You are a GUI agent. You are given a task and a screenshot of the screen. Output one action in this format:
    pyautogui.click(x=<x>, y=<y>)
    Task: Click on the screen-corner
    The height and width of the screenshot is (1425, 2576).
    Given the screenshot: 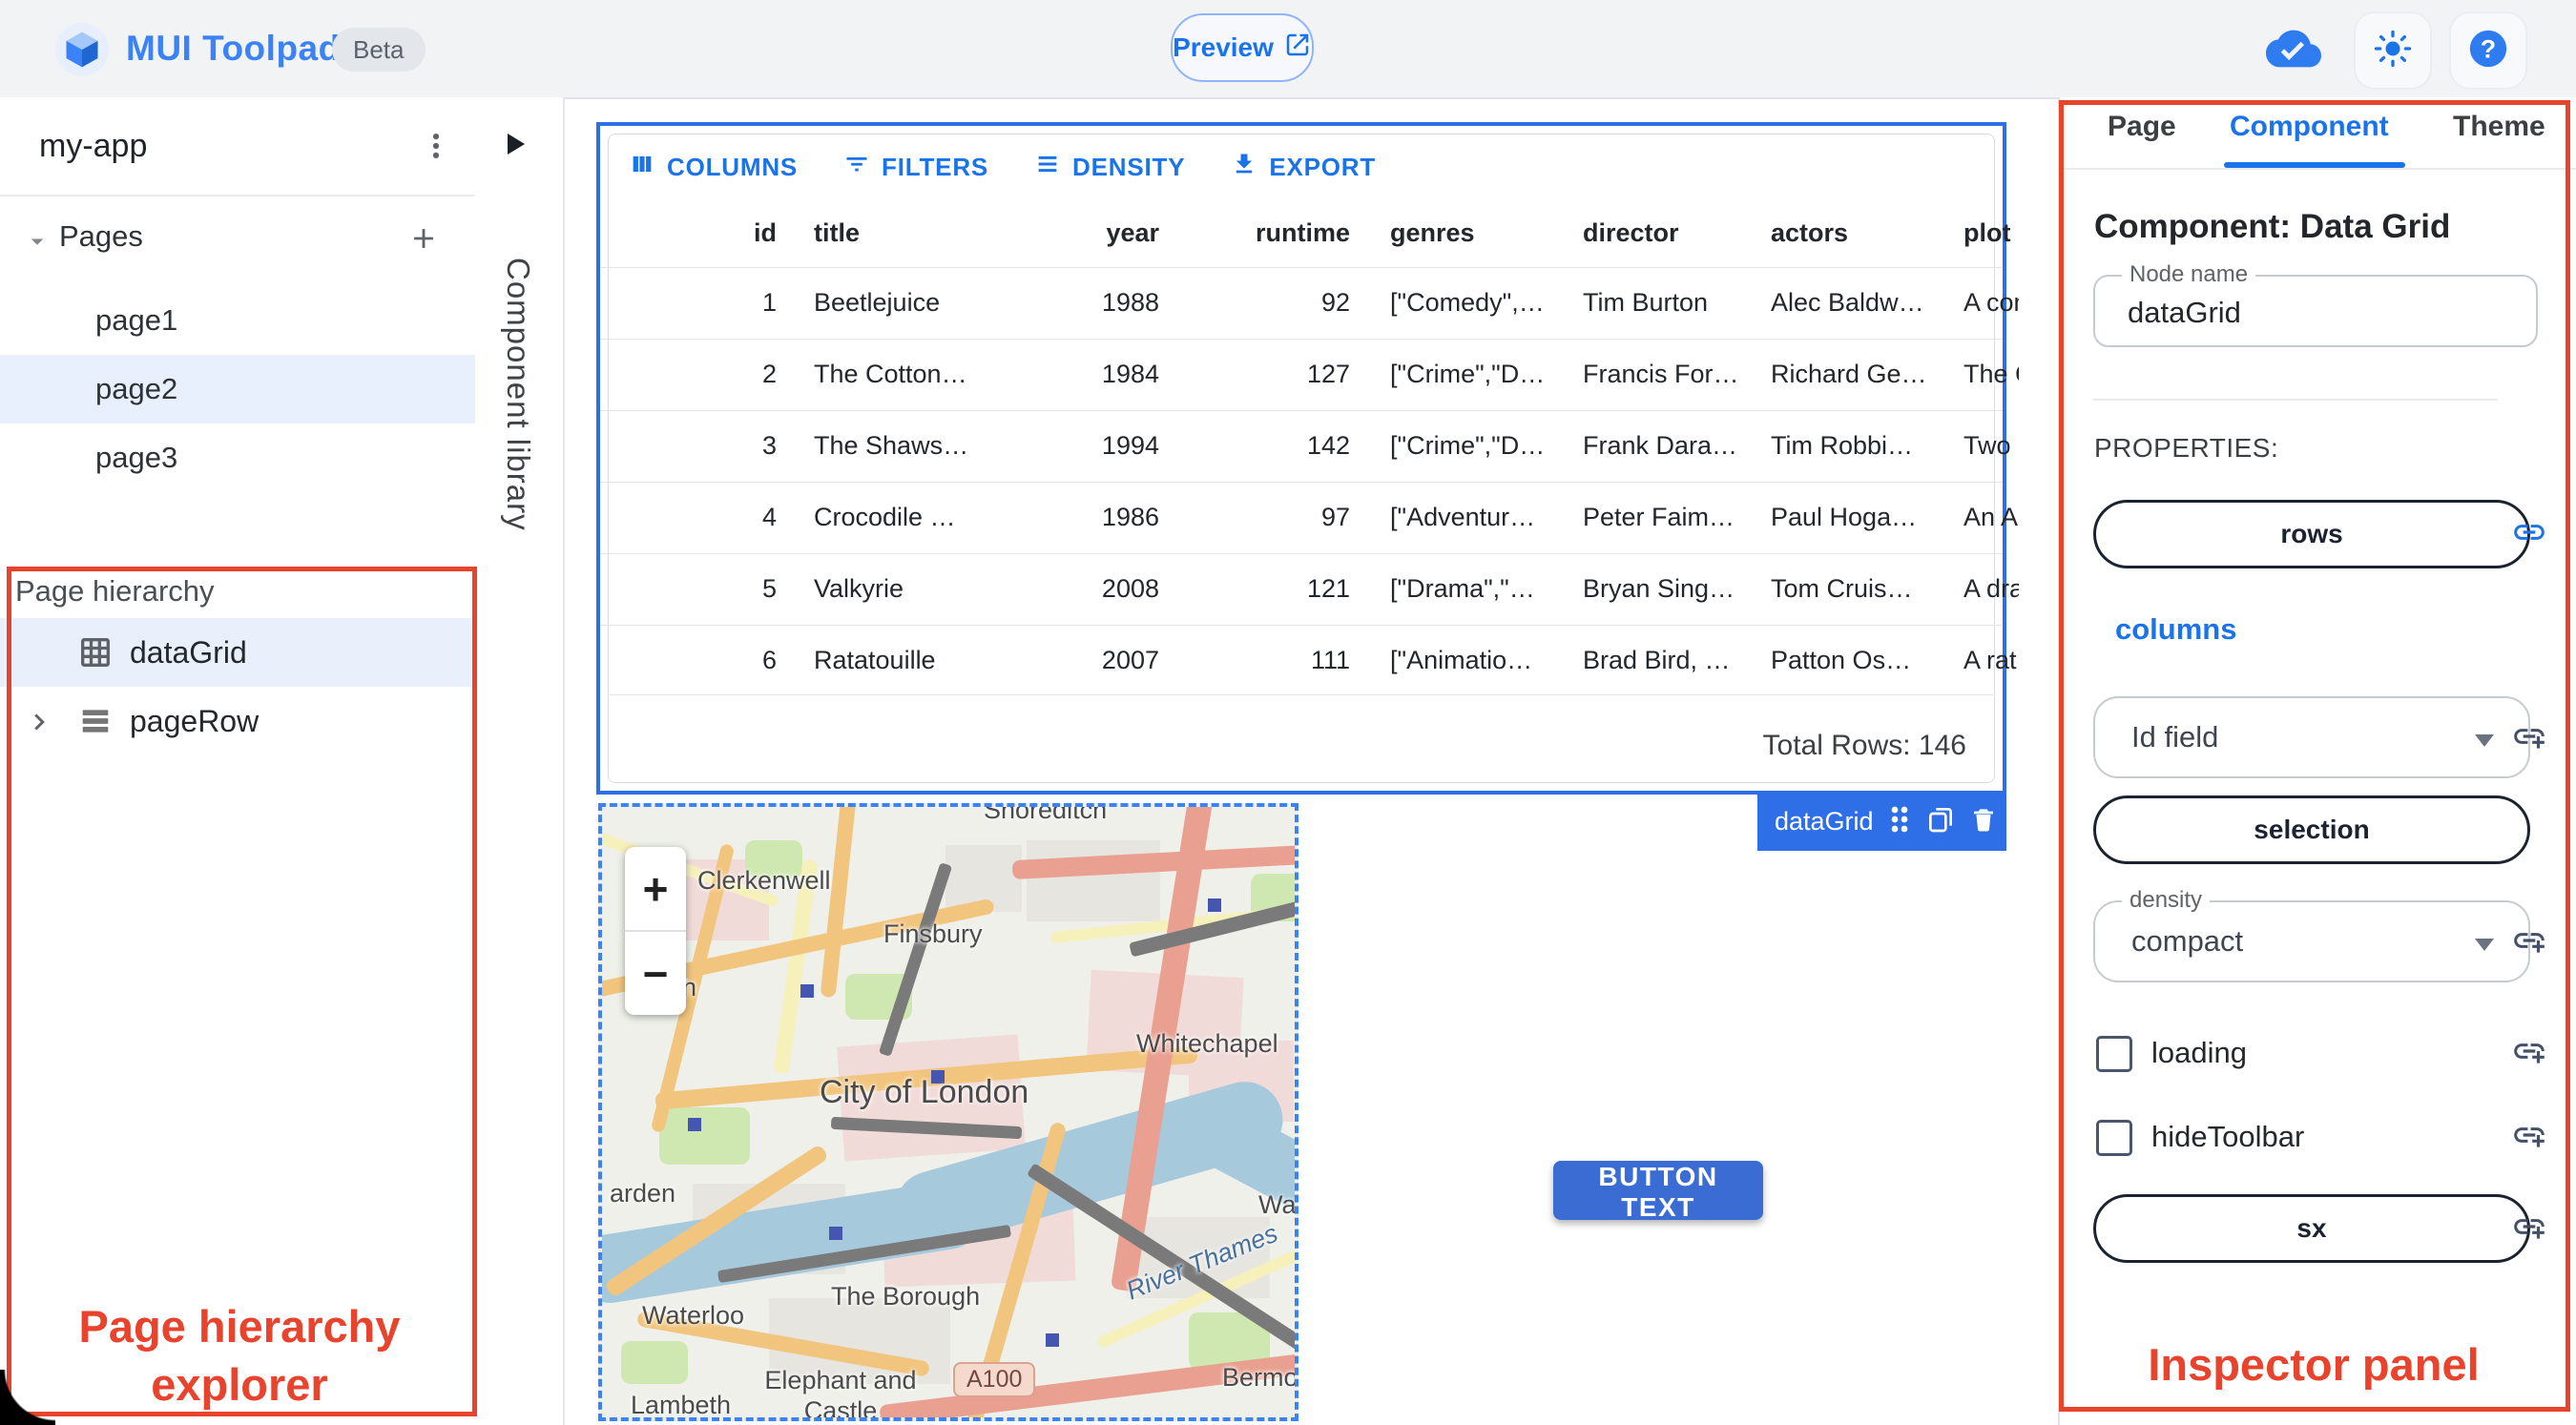 What is the action you would take?
    pyautogui.click(x=27, y=1397)
    